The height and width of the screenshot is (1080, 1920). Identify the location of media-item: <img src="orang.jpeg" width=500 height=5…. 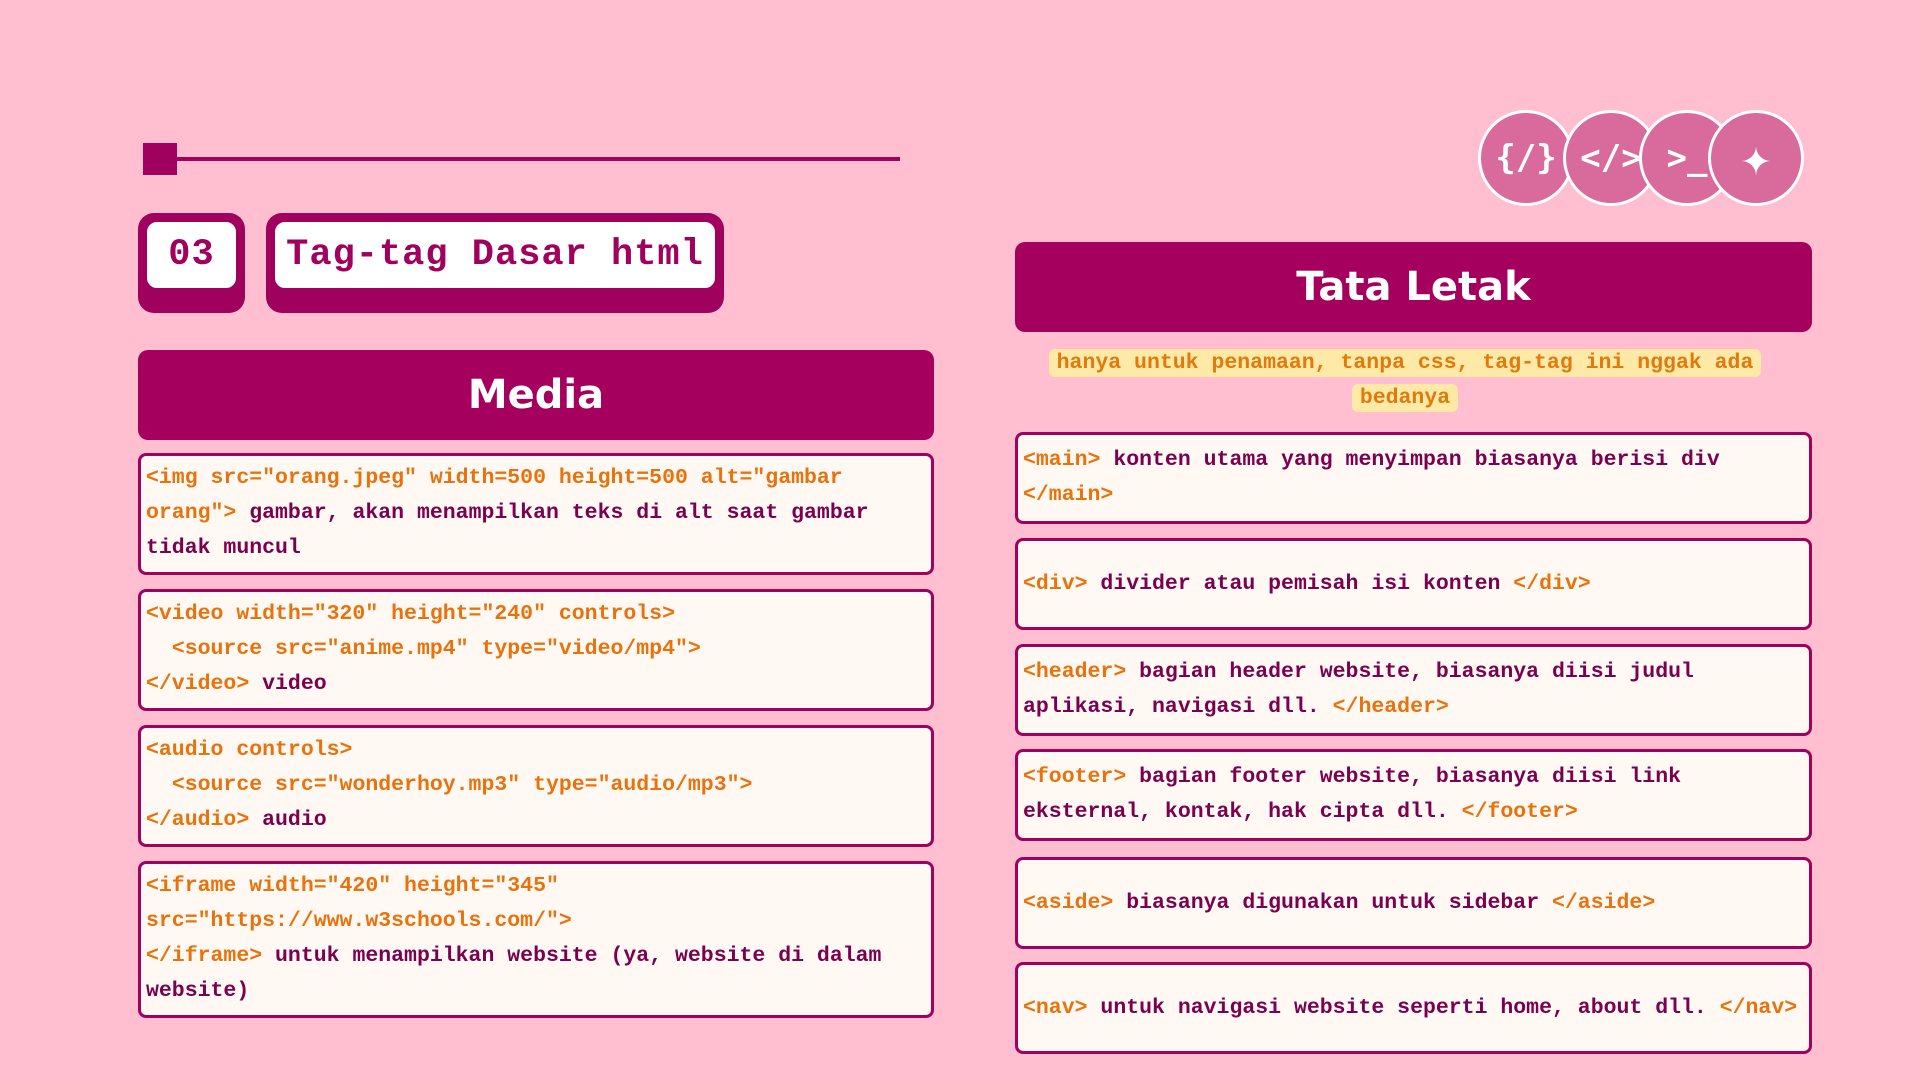
(536, 514).